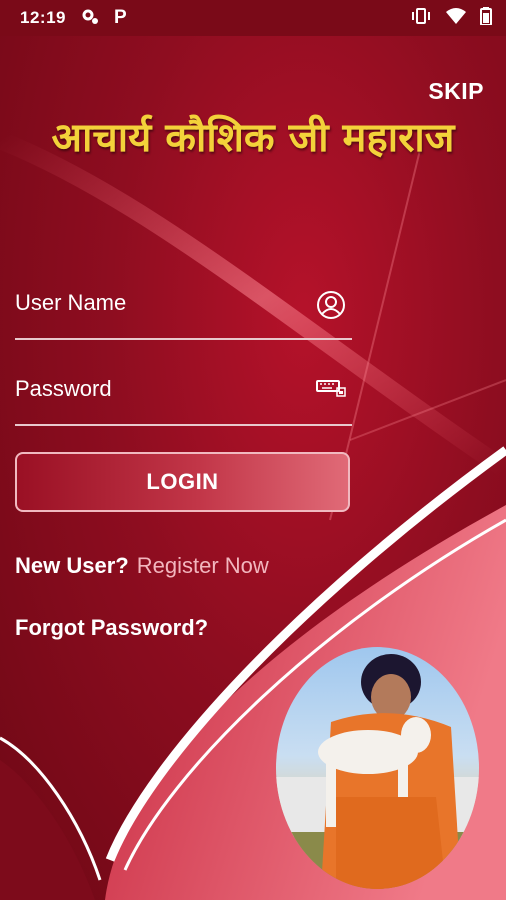 Image resolution: width=506 pixels, height=900 pixels. Describe the element at coordinates (331, 307) in the screenshot. I see `user-icon` at that location.